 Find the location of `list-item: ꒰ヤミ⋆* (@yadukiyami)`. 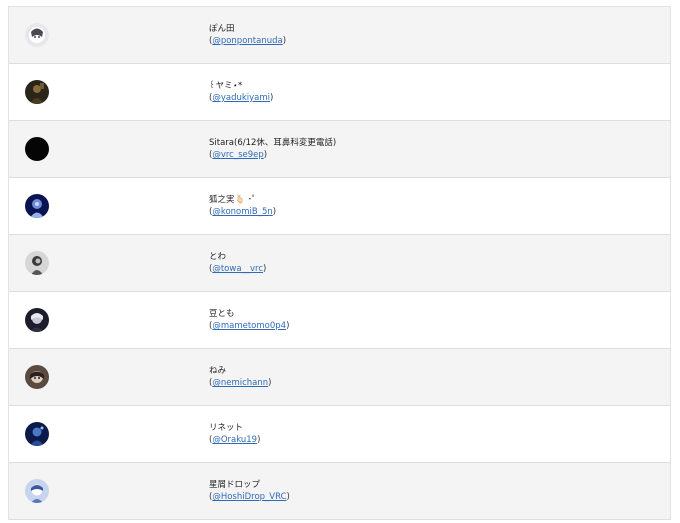

list-item: ꒰ヤミ⋆* (@yadukiyami) is located at coordinates (339, 92).